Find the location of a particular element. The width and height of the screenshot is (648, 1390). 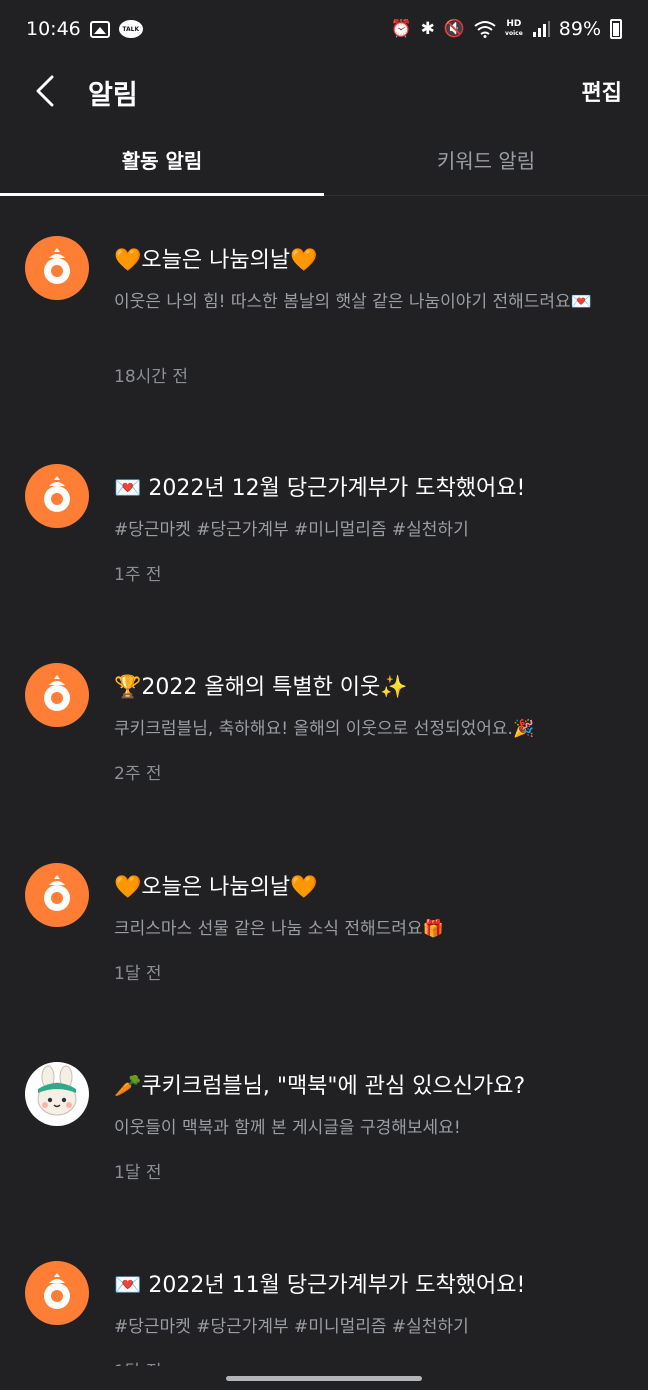

home-gesture-handle is located at coordinates (324, 1378).